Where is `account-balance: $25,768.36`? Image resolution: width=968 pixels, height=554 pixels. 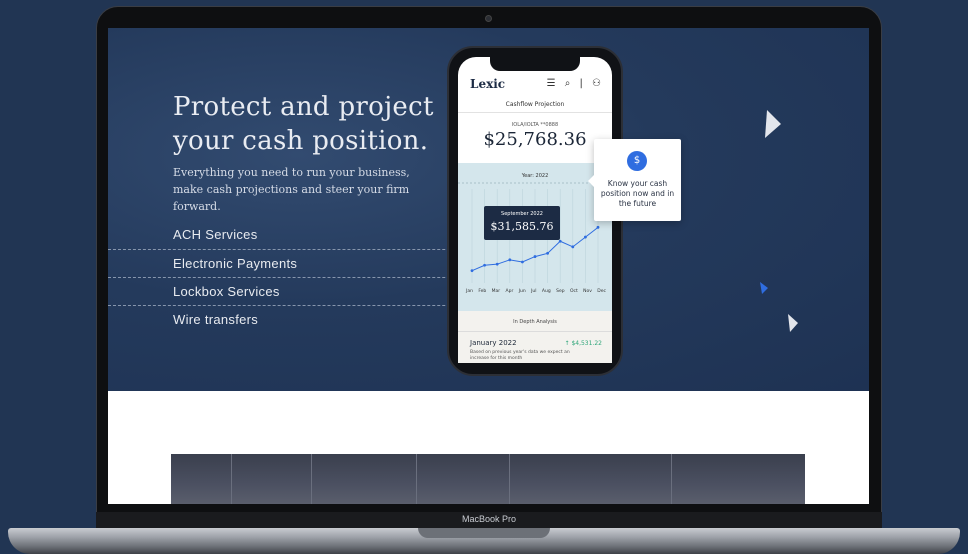 account-balance: $25,768.36 is located at coordinates (535, 139).